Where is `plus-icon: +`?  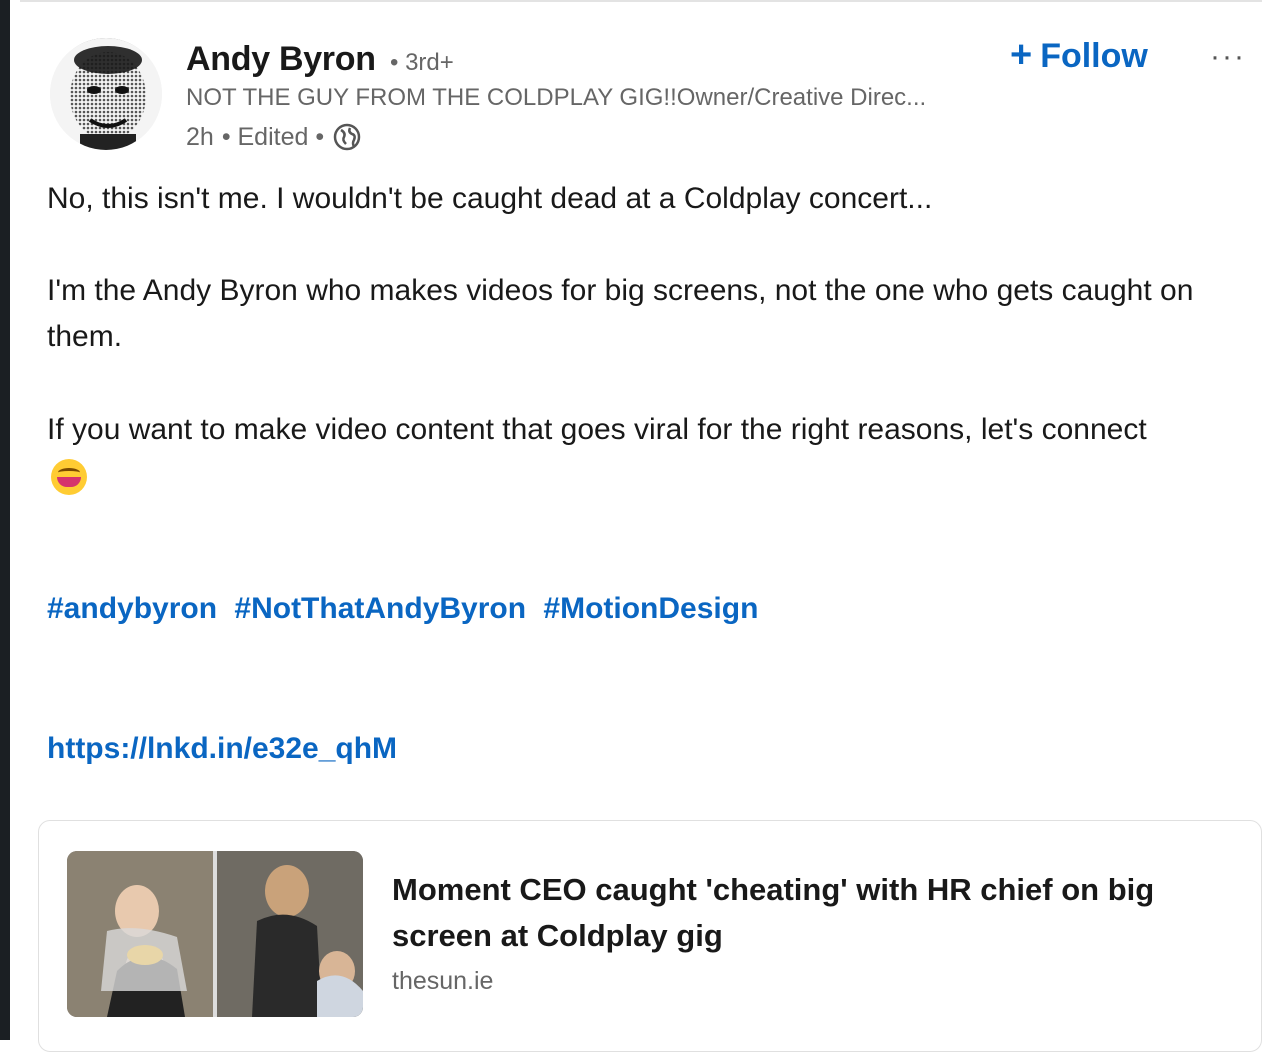
plus-icon: + is located at coordinates (1021, 54).